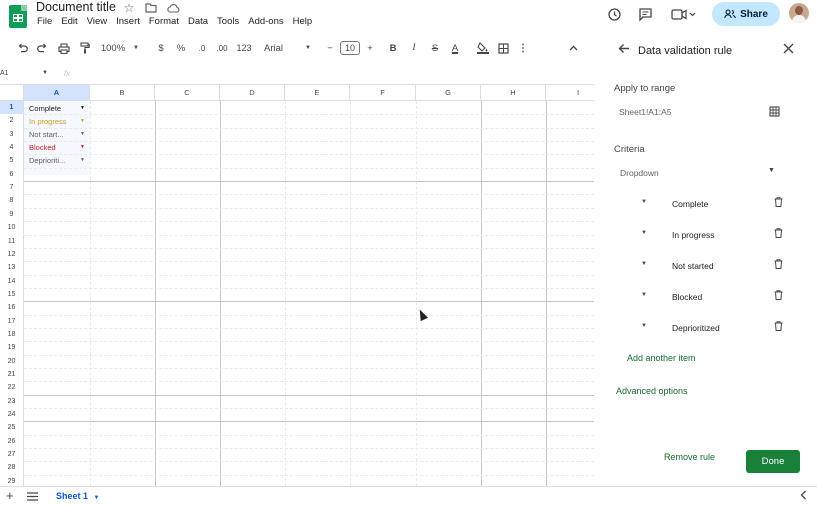  I want to click on strikethrough-button: S, so click(435, 48).